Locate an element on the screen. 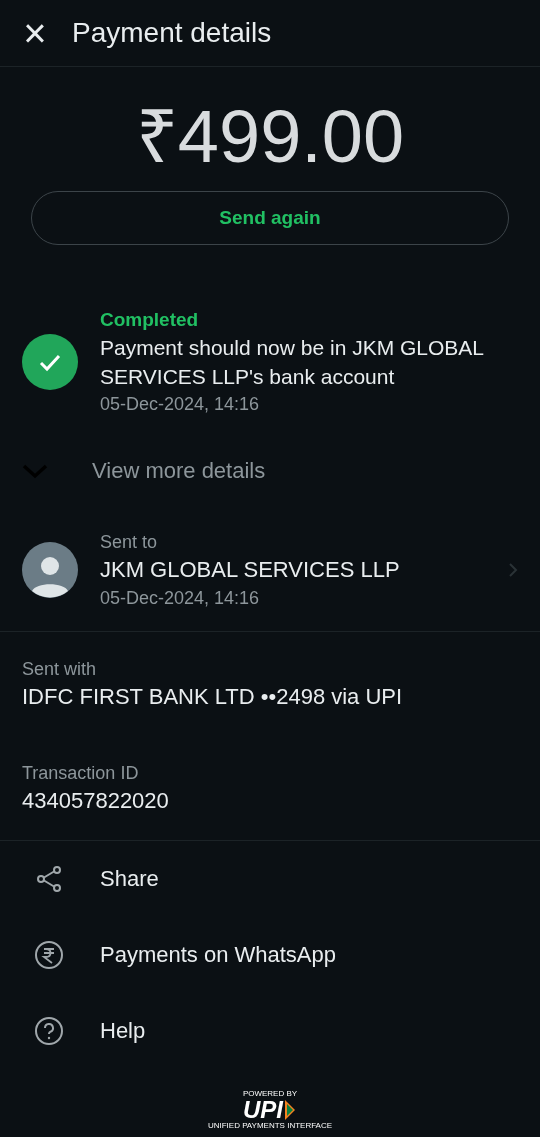 The image size is (540, 1137). detail-value: 434057822020 is located at coordinates (96, 801).